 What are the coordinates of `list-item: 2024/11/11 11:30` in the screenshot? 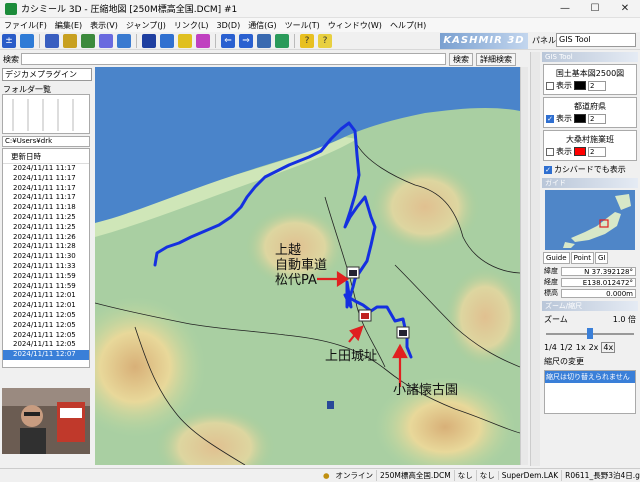 It's located at (46, 257).